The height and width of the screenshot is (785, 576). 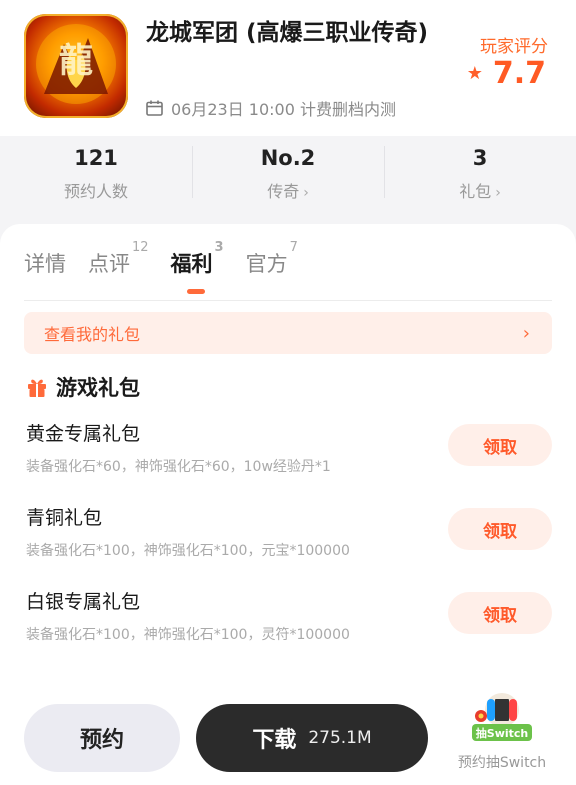 I want to click on star-icon: ★, so click(x=474, y=73).